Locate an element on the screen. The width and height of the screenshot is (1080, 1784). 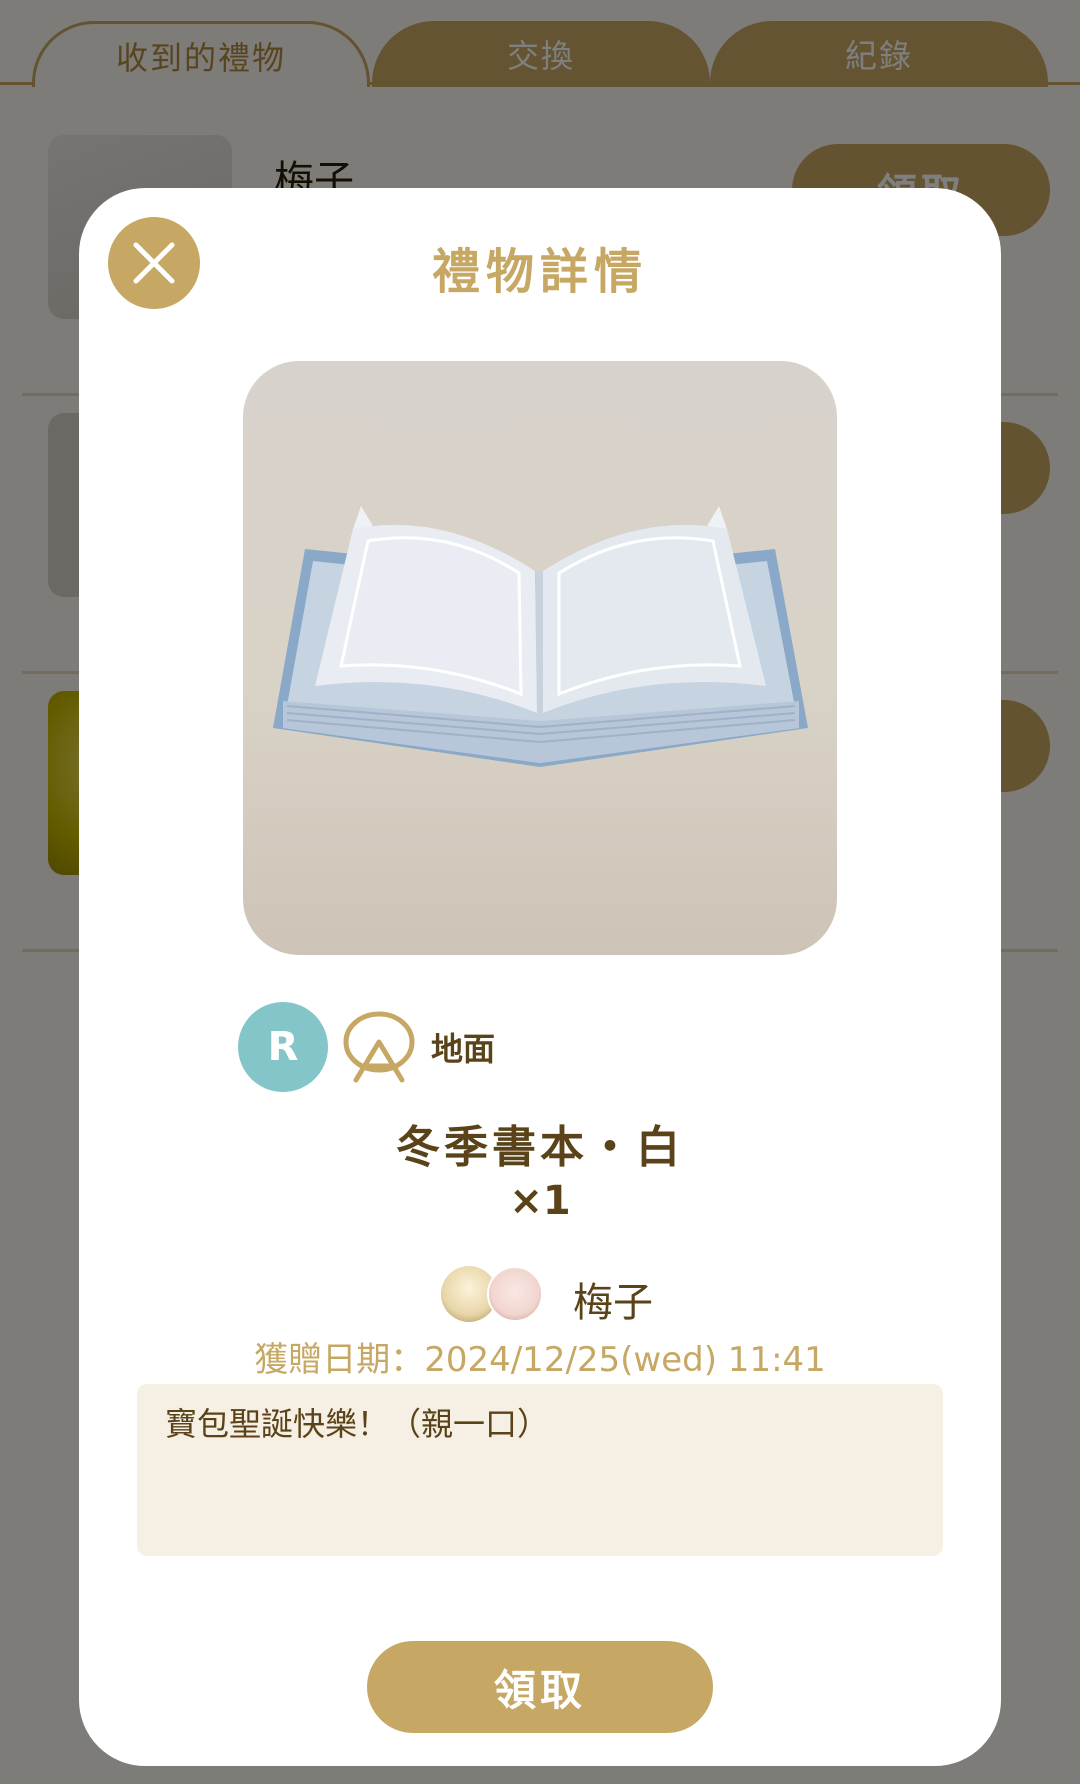
rarity-badge: R is located at coordinates (283, 1047).